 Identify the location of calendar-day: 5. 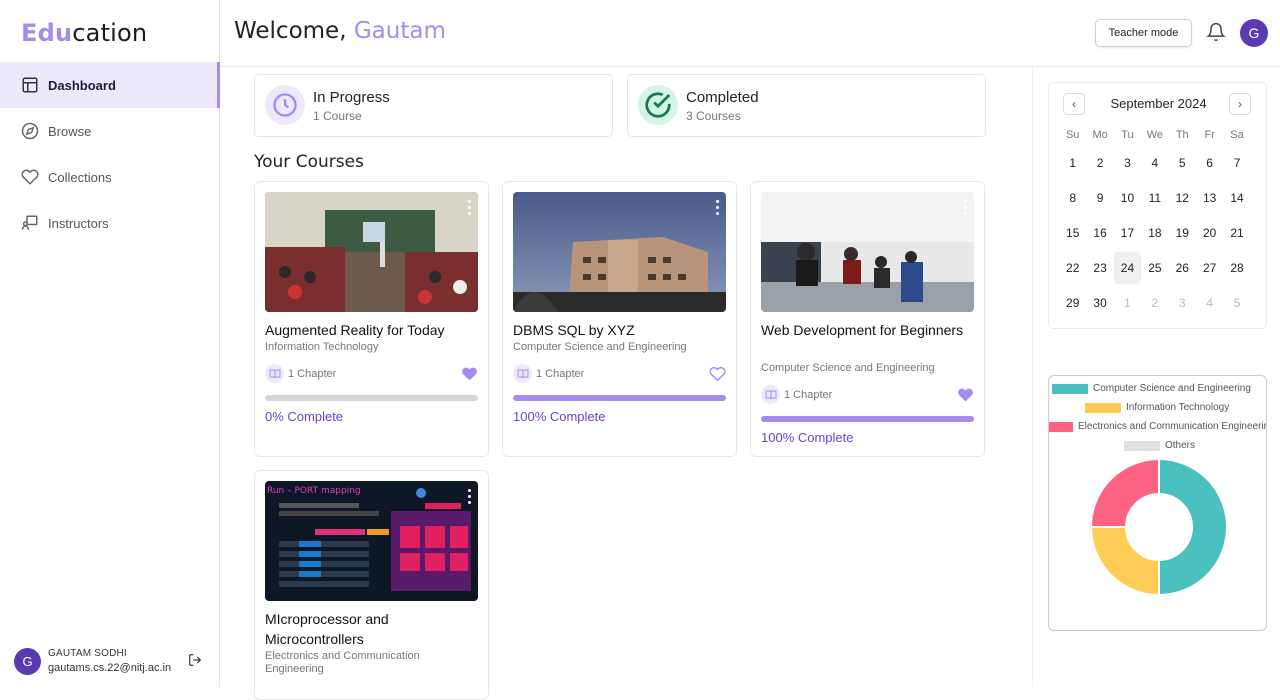
(1182, 163).